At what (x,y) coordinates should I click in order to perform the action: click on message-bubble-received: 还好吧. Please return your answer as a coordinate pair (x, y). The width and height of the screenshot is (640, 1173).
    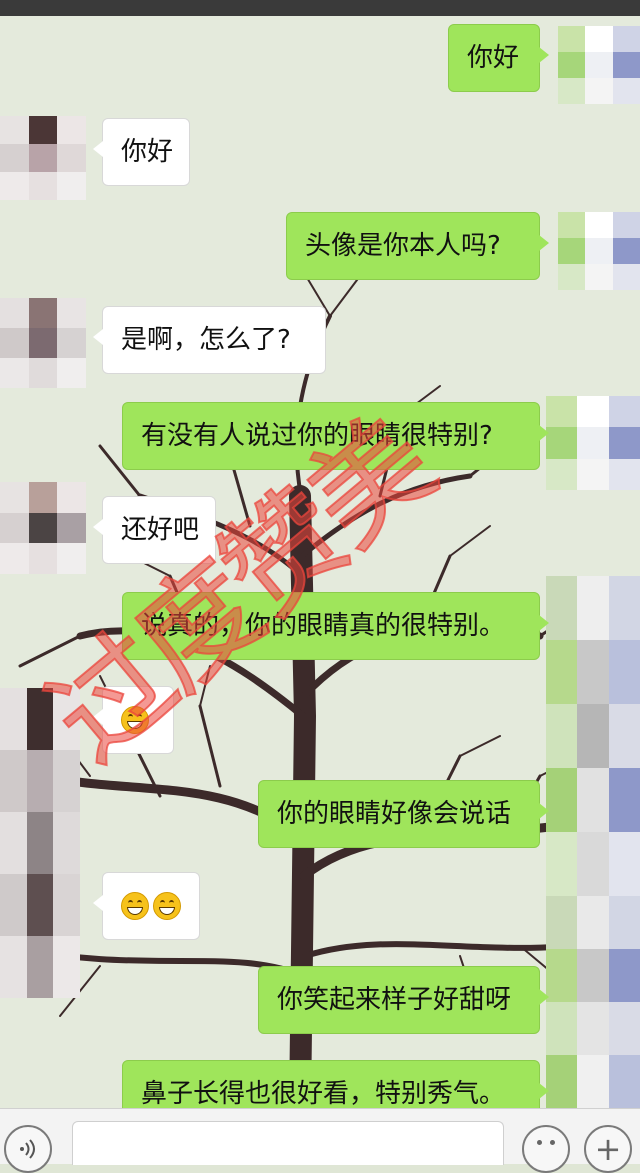
    Looking at the image, I should click on (154, 530).